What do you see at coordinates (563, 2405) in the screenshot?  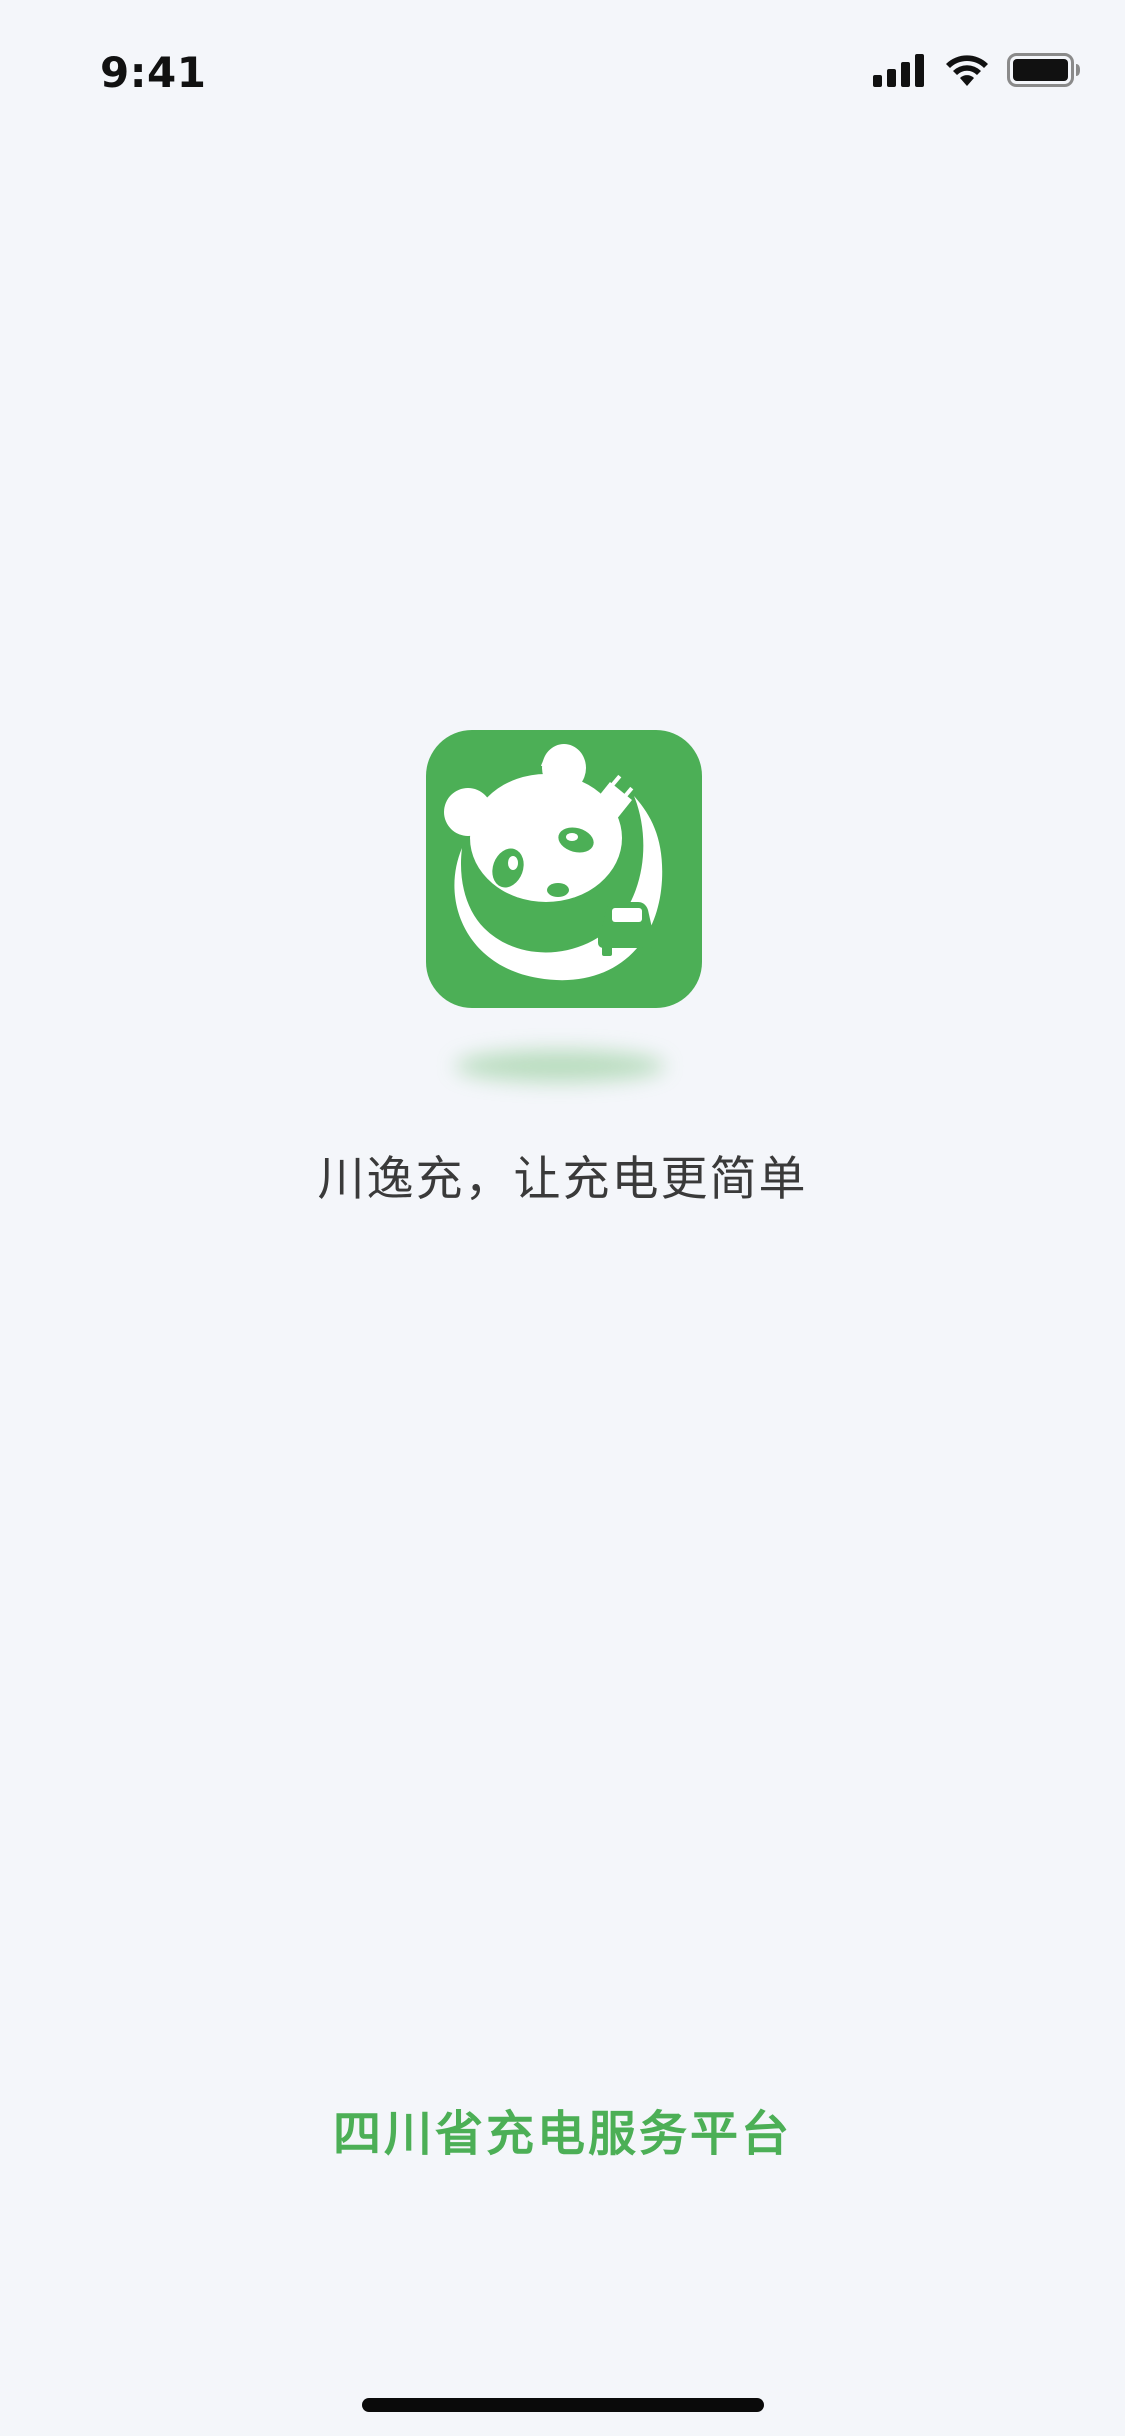 I see `home-indicator` at bounding box center [563, 2405].